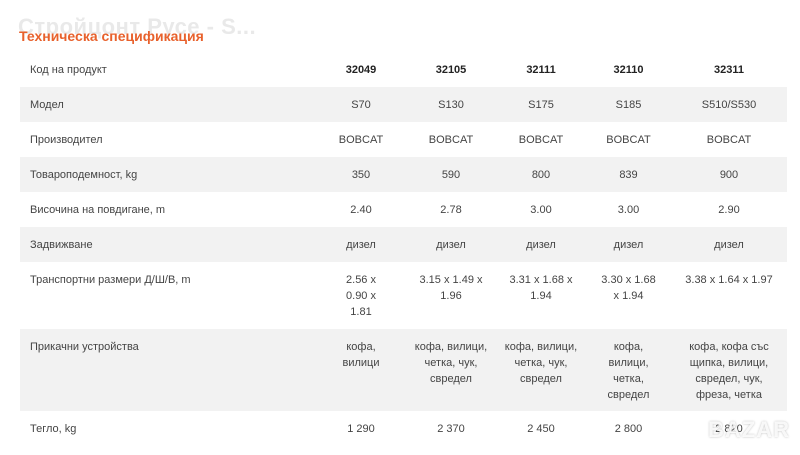  I want to click on table-cell: 800, so click(541, 174).